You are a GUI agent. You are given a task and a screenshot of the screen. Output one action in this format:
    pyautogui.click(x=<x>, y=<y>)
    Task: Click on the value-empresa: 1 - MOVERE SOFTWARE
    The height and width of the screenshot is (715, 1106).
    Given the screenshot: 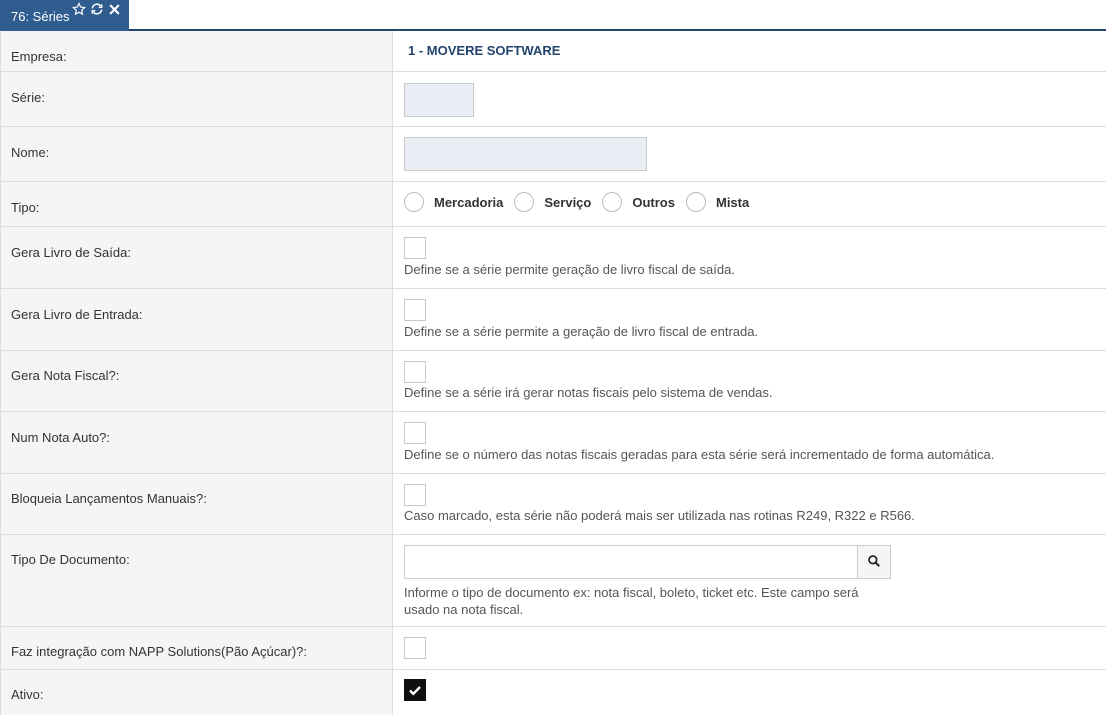 What is the action you would take?
    pyautogui.click(x=749, y=51)
    